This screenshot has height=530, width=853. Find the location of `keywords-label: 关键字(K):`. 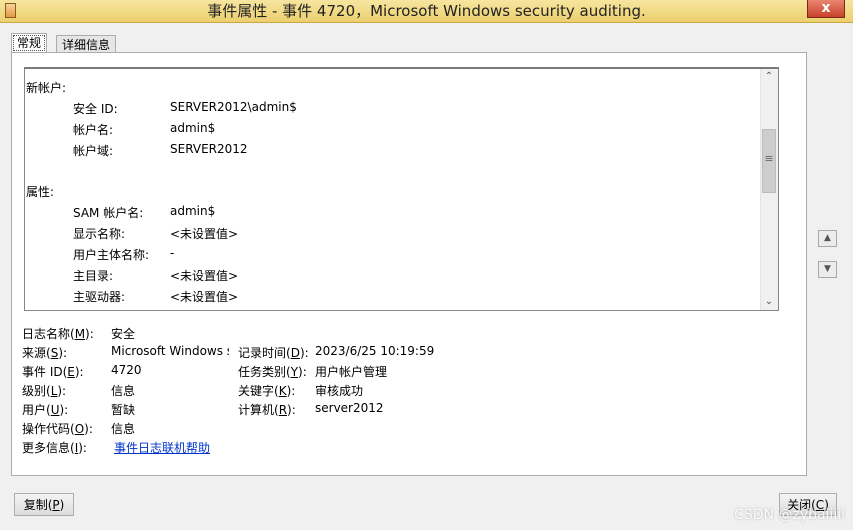

keywords-label: 关键字(K): is located at coordinates (267, 391).